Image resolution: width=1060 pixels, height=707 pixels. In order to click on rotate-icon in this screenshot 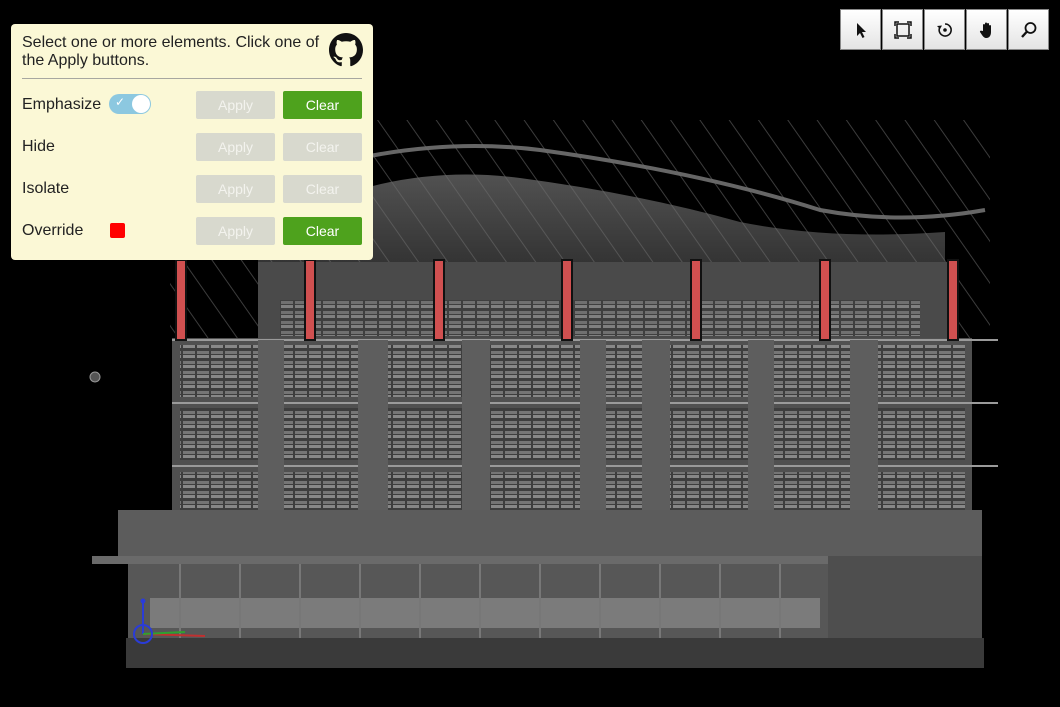, I will do `click(944, 29)`.